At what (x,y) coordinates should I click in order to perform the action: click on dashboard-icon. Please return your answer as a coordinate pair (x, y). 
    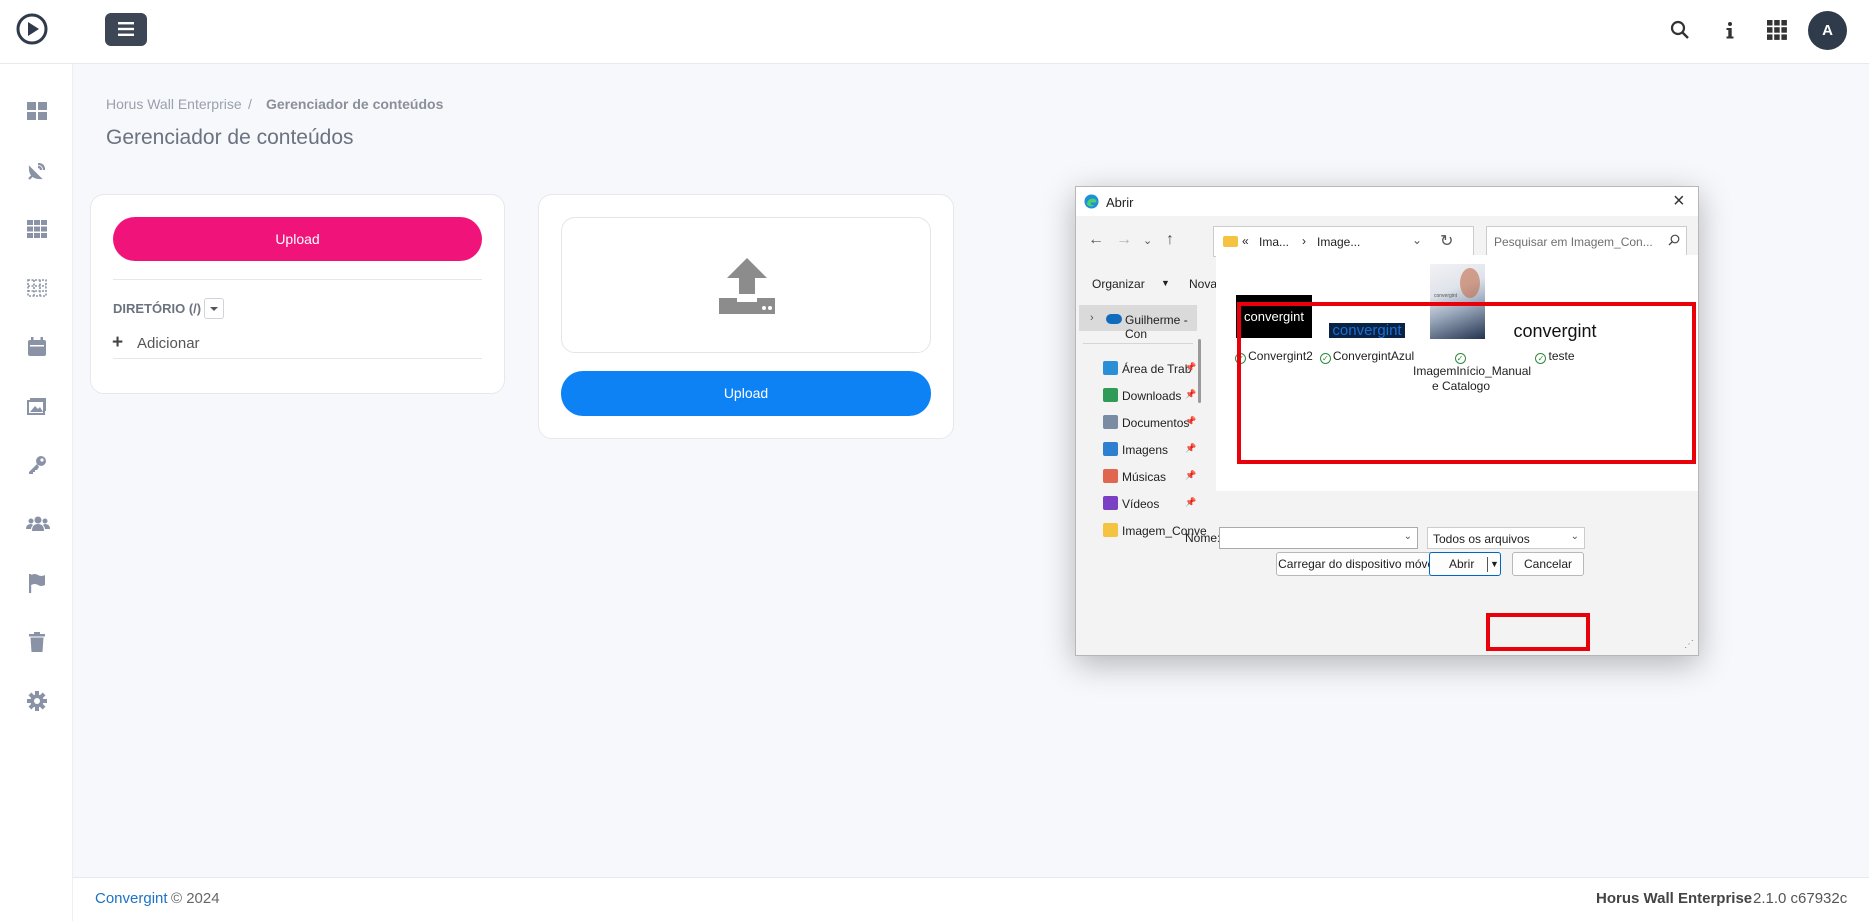
    Looking at the image, I should click on (38, 112).